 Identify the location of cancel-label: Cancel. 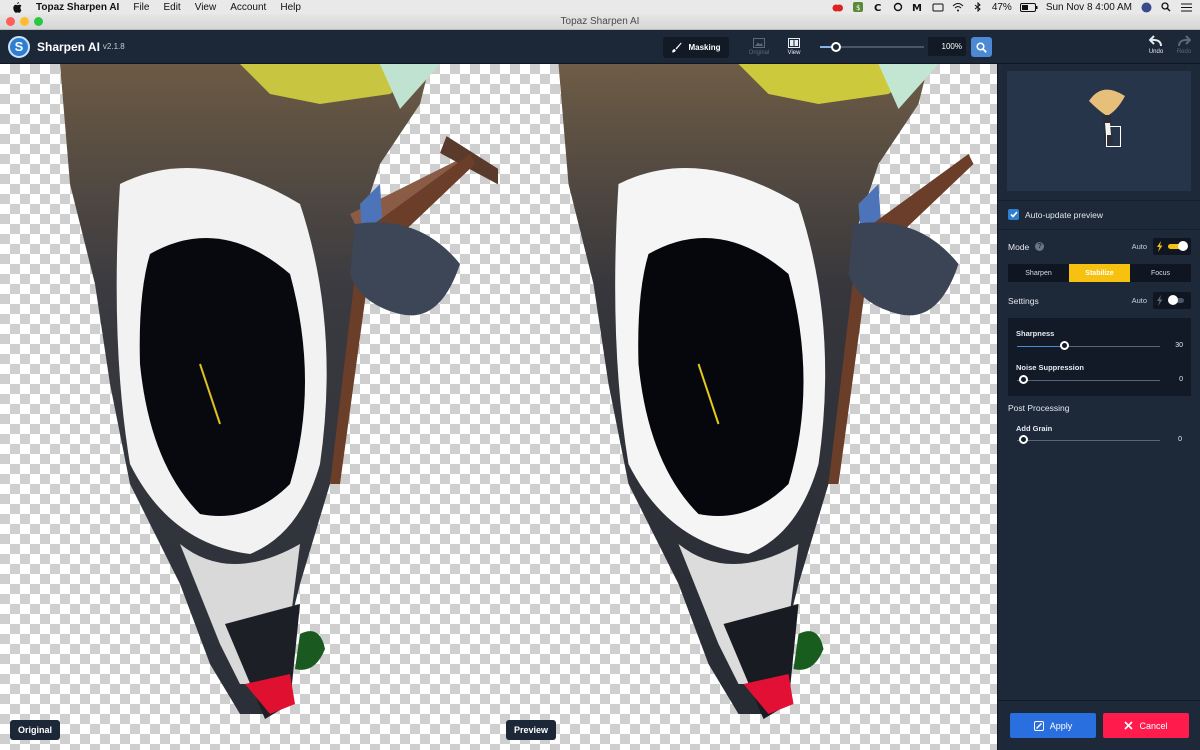
(1153, 725).